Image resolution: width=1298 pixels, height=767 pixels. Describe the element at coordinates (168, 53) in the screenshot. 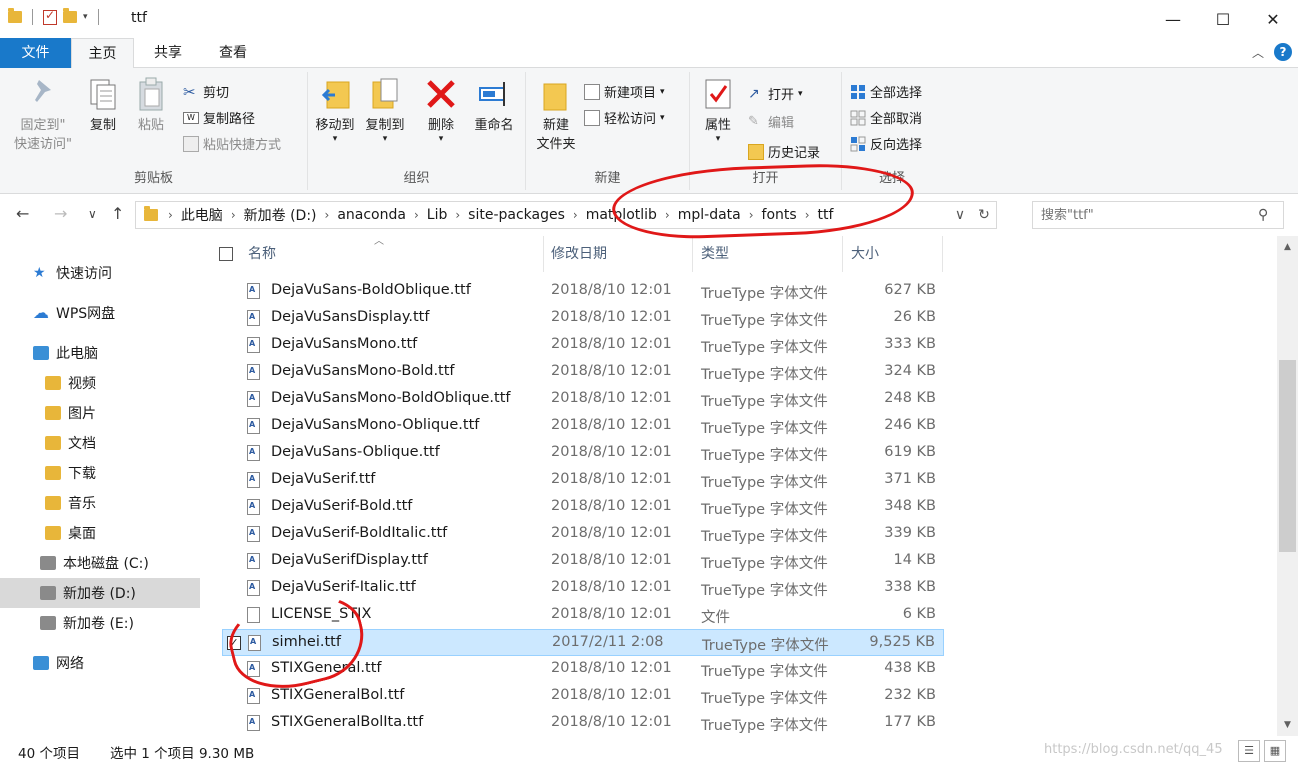

I see `tab-share: 共享` at that location.